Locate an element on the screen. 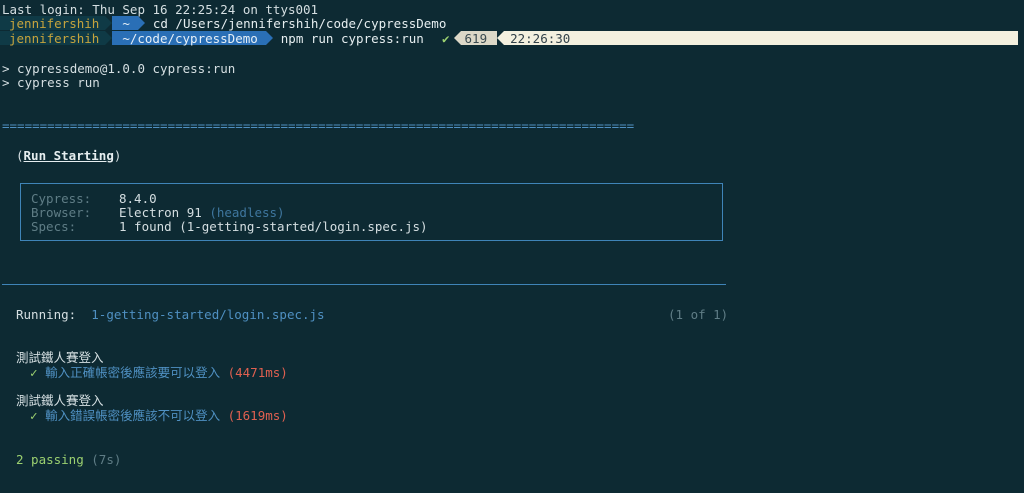  run-starting-heading: (Run Starting) is located at coordinates (68, 155).